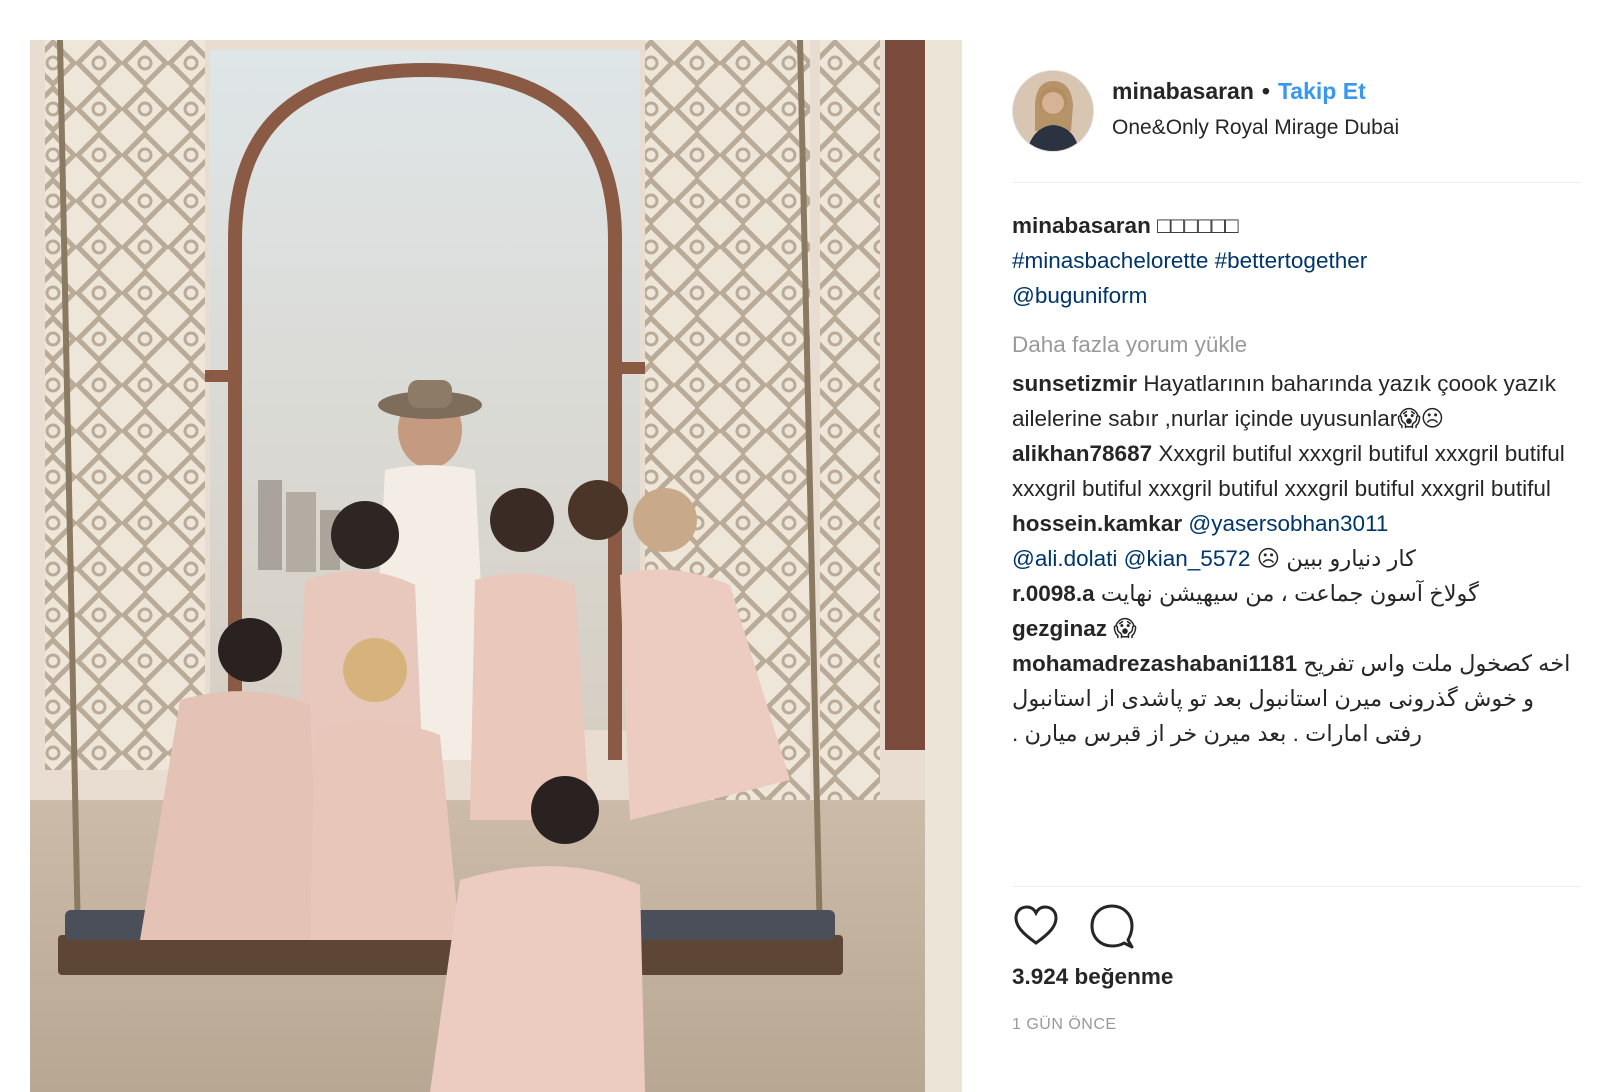 This screenshot has height=1092, width=1600. Describe the element at coordinates (1255, 128) in the screenshot. I see `location-link: One&Only Royal Mirage Dubai` at that location.